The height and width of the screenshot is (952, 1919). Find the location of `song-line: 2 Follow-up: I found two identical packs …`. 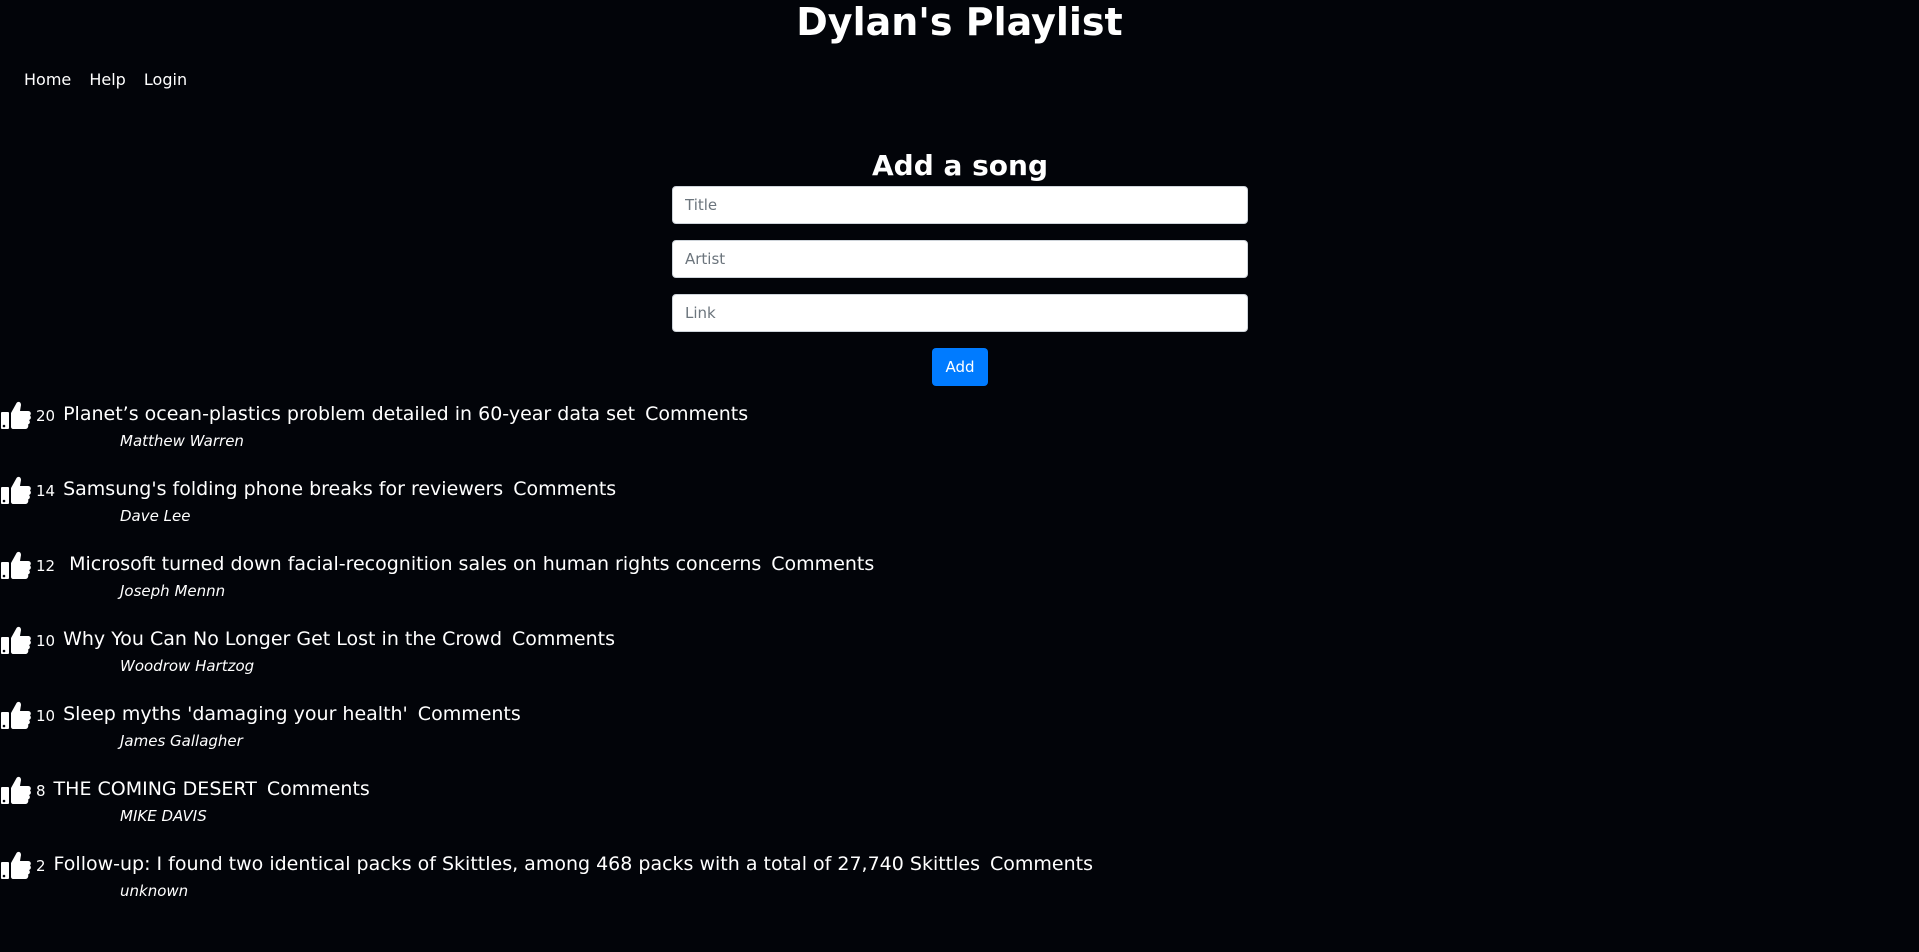

song-line: 2 Follow-up: I found two identical packs … is located at coordinates (600, 864).